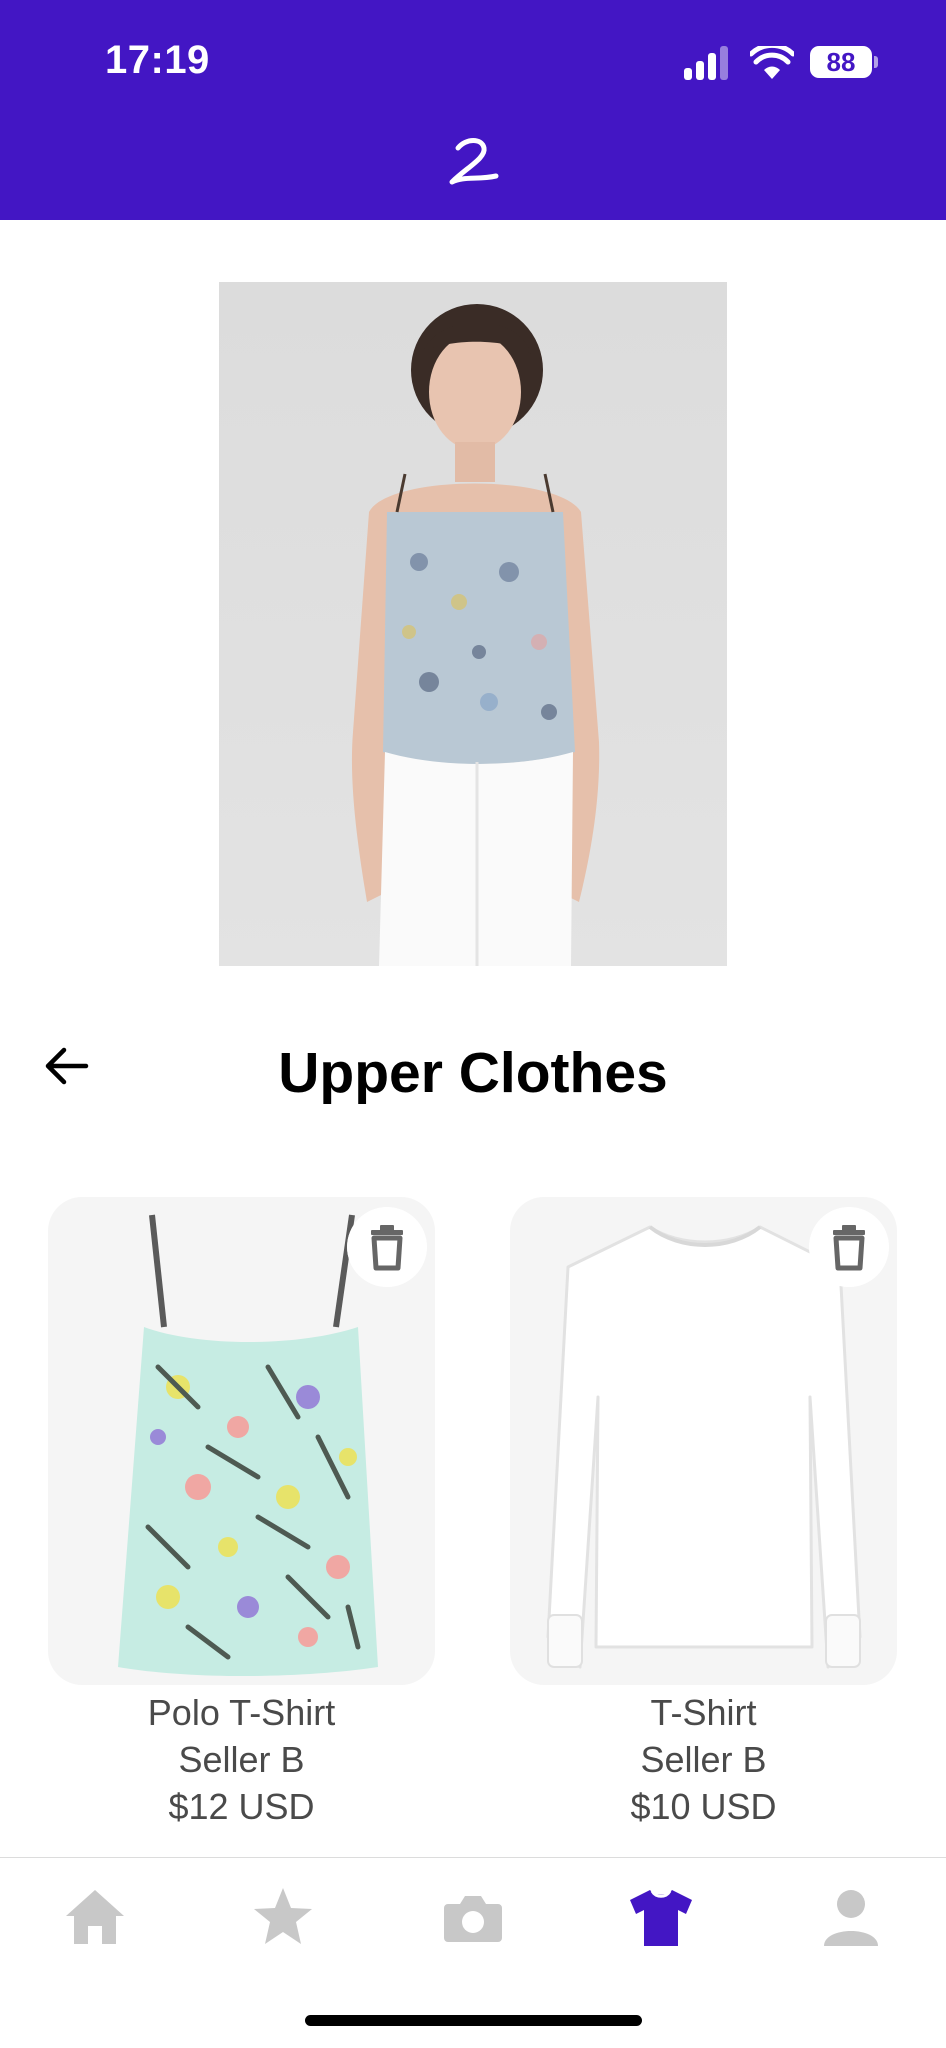 The height and width of the screenshot is (2048, 946). What do you see at coordinates (241, 1712) in the screenshot?
I see `product-name: Polo T-Shirt` at bounding box center [241, 1712].